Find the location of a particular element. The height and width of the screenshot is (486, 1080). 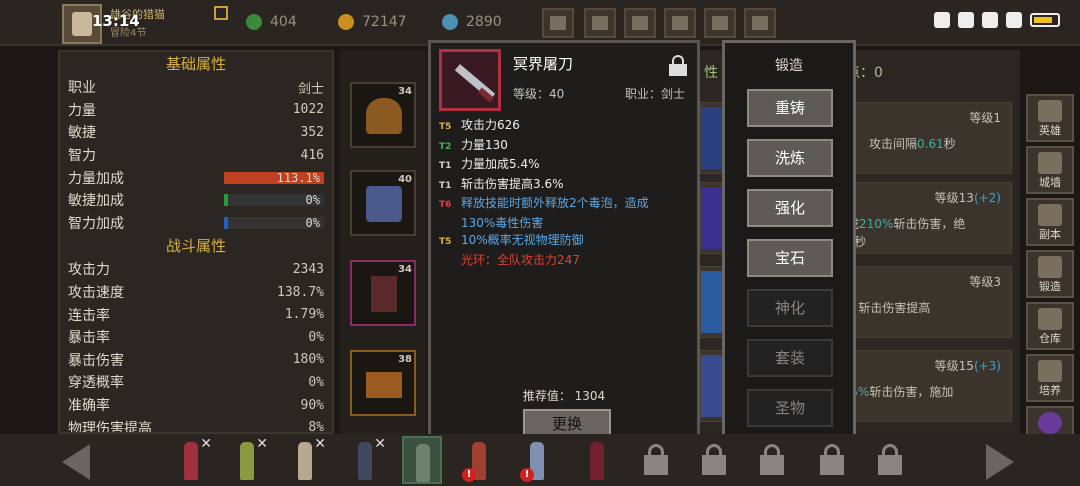

nav-dungeon: 副本 is located at coordinates (1050, 222).